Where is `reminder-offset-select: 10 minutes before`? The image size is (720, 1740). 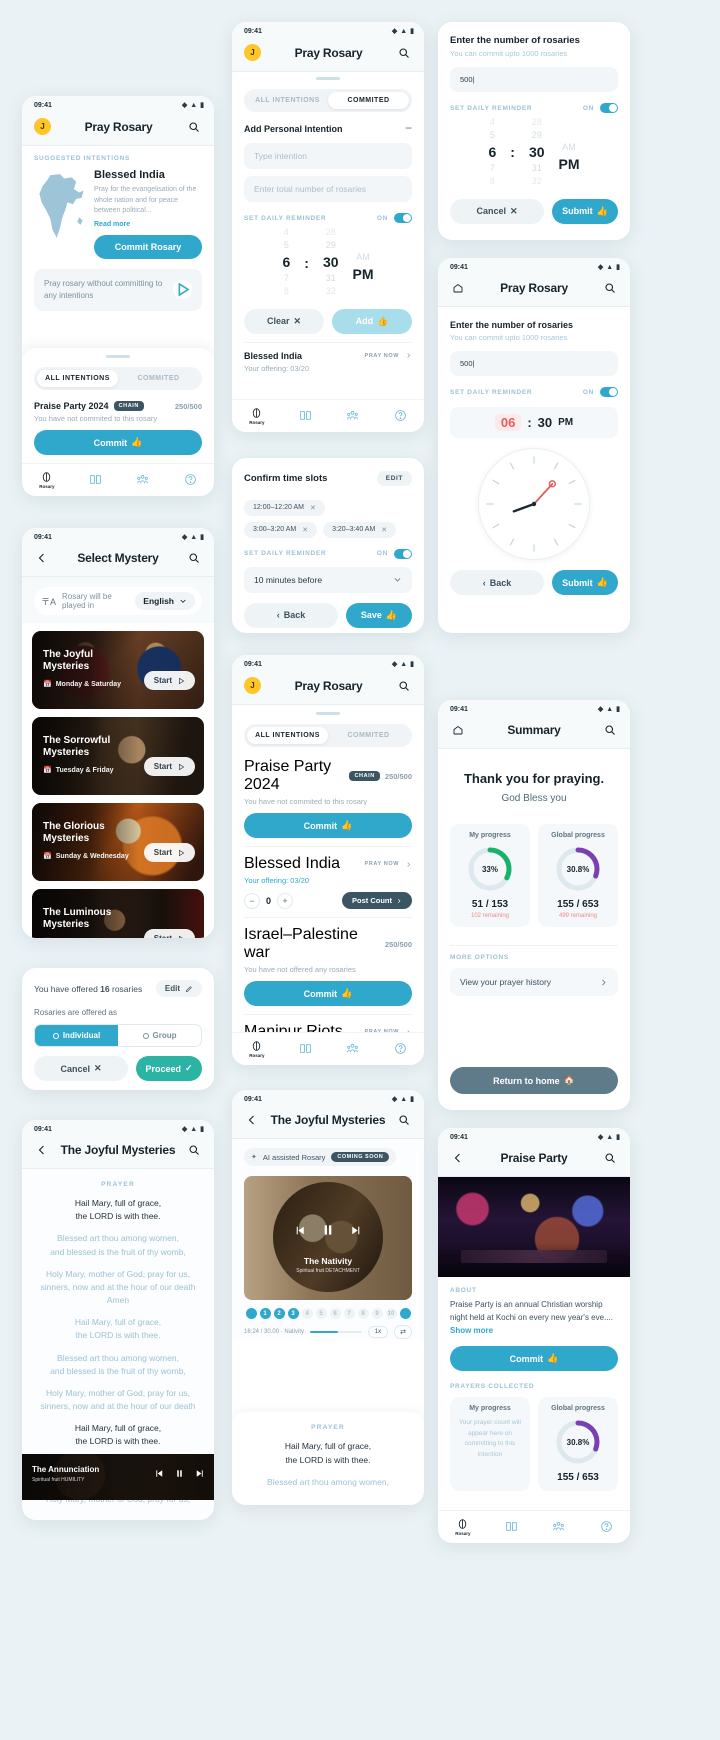 reminder-offset-select: 10 minutes before is located at coordinates (328, 579).